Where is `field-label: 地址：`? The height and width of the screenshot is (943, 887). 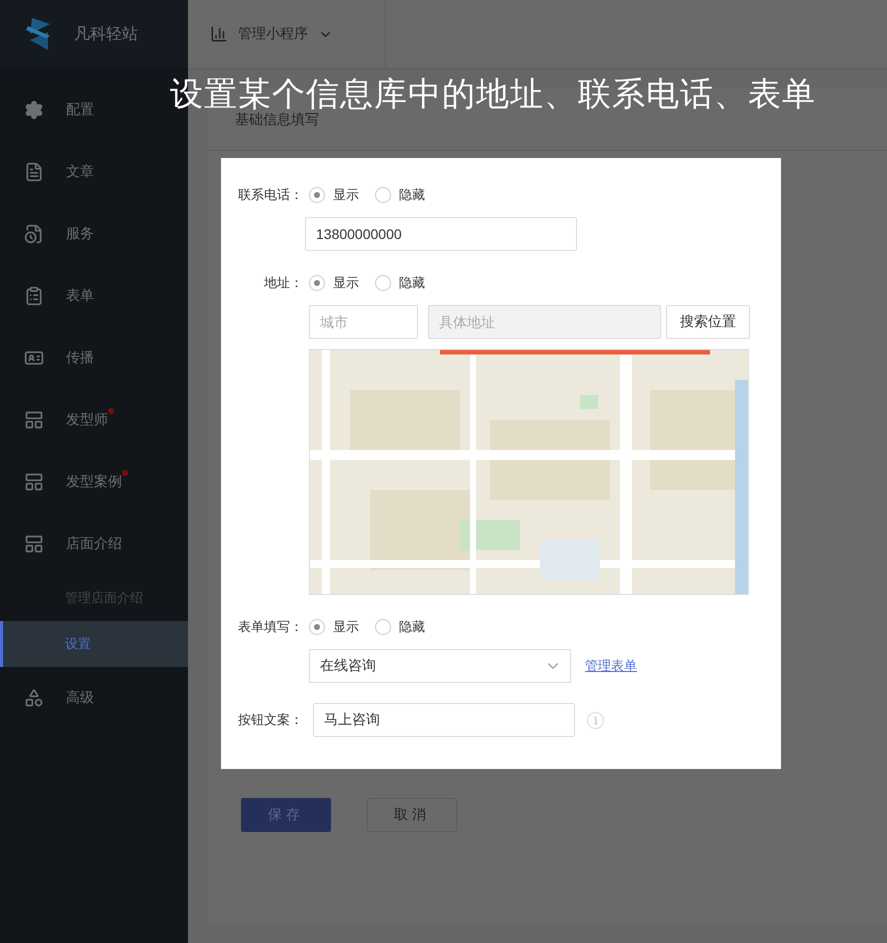 field-label: 地址： is located at coordinates (283, 283).